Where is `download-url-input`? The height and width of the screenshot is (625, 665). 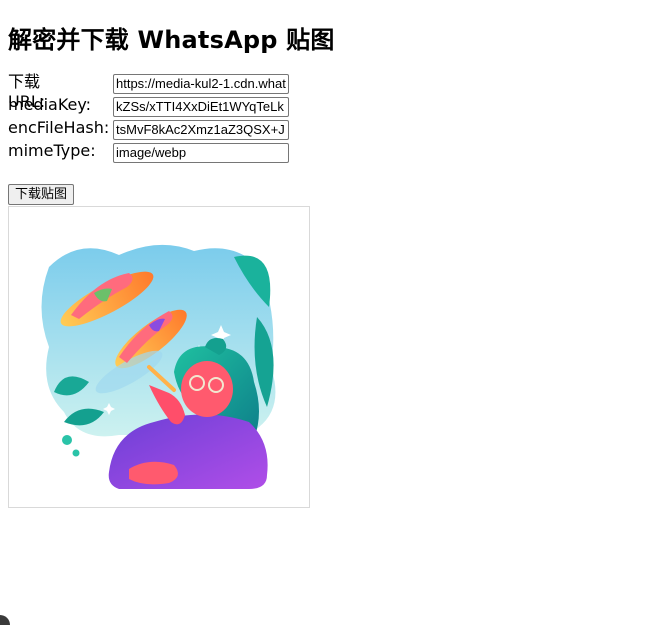 download-url-input is located at coordinates (201, 84).